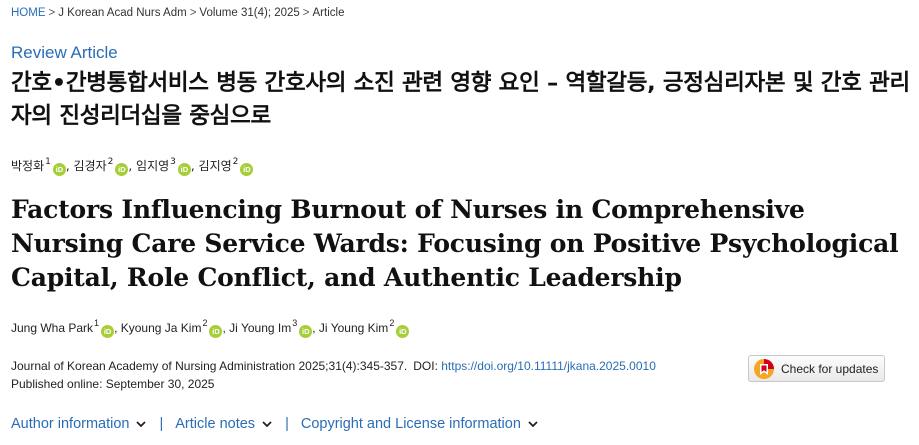 This screenshot has width=919, height=445. What do you see at coordinates (90, 166) in the screenshot?
I see `author-name-link: 김경자` at bounding box center [90, 166].